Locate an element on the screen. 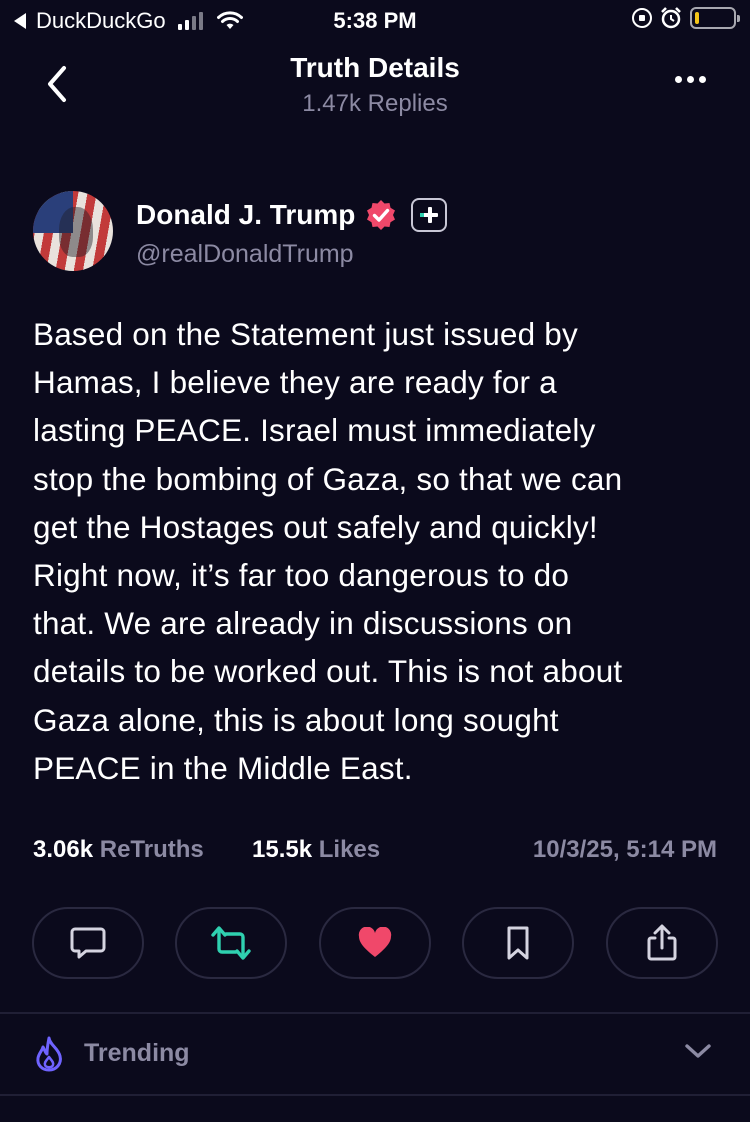 Image resolution: width=750 pixels, height=1122 pixels. alarm-icon is located at coordinates (671, 18).